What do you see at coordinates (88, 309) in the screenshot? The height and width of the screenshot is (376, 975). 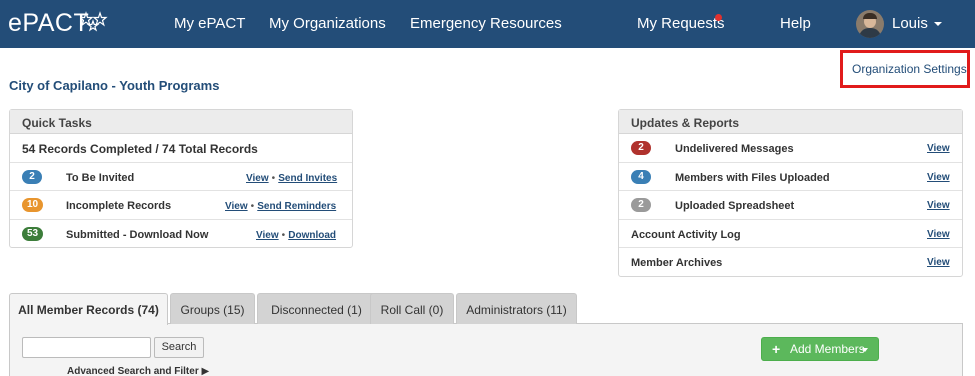 I see `tab-all-member-records: All Member Records (74)` at bounding box center [88, 309].